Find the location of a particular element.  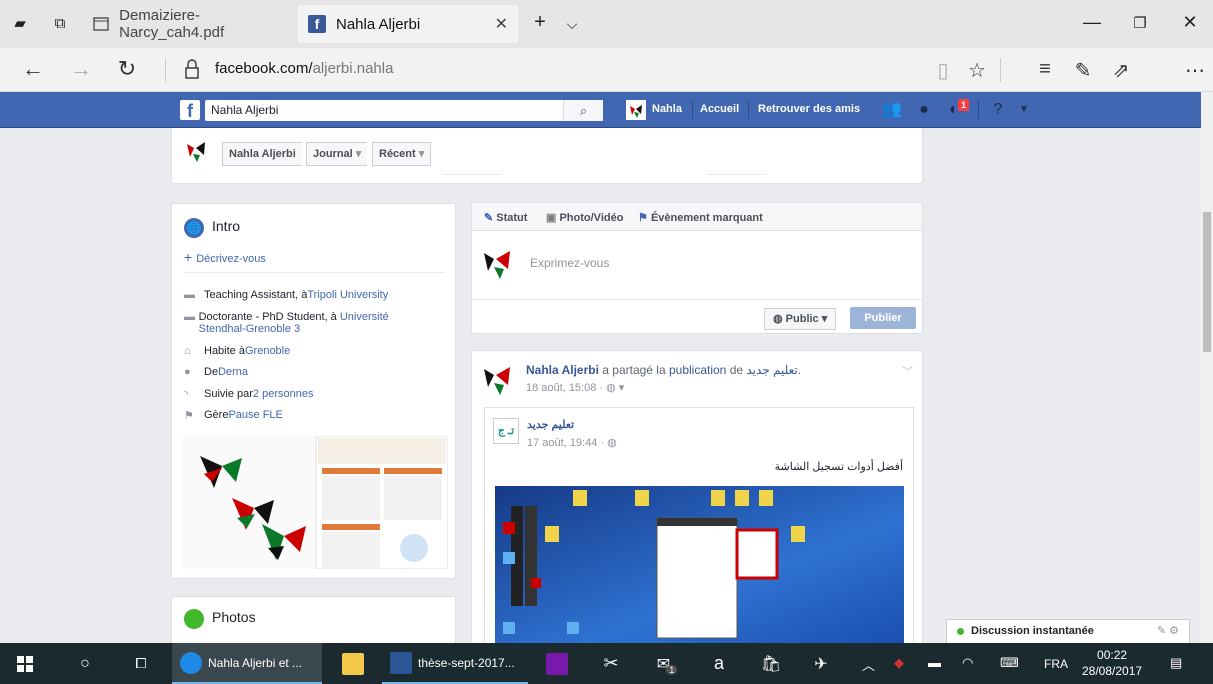

windows-start-icon is located at coordinates (25, 663).